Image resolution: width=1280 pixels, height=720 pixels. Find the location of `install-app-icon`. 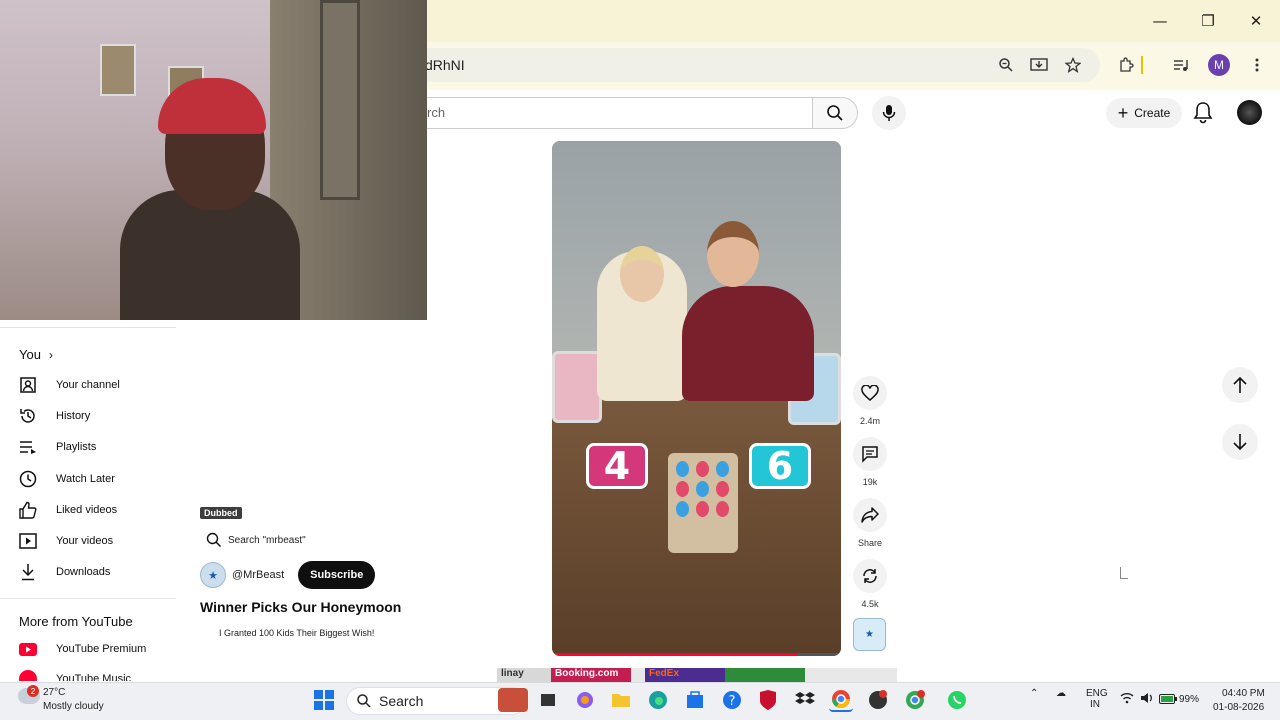

install-app-icon is located at coordinates (1039, 65).